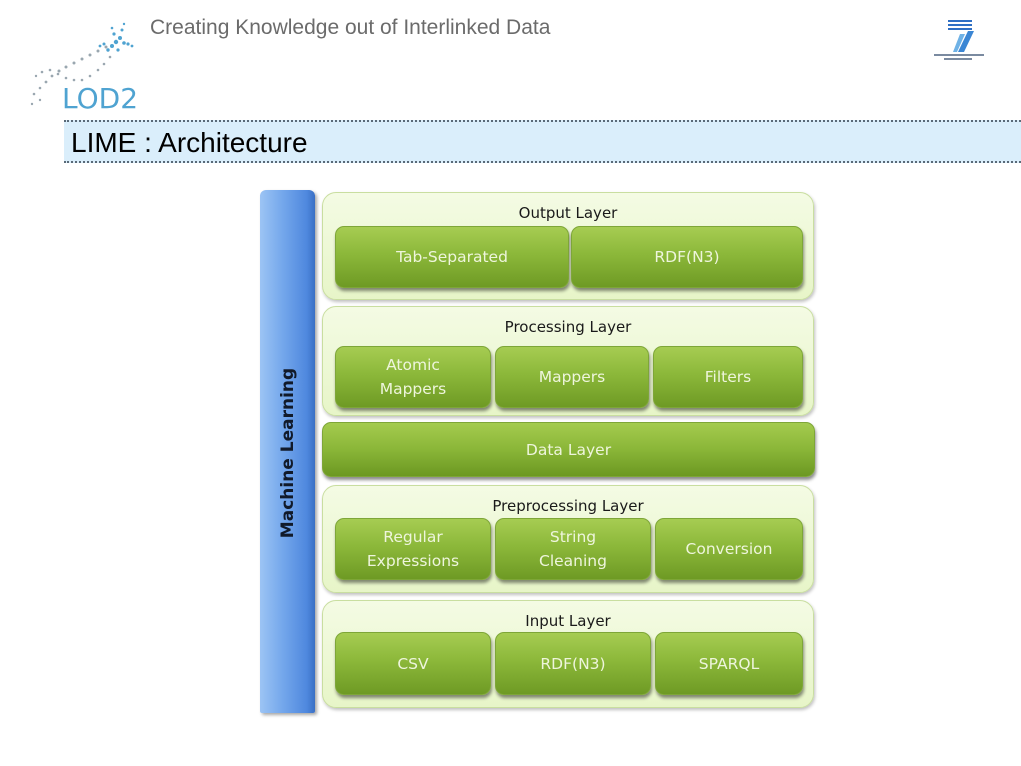 This screenshot has width=1021, height=766. What do you see at coordinates (542, 141) in the screenshot?
I see `slide-title-bar: LIME : Architecture` at bounding box center [542, 141].